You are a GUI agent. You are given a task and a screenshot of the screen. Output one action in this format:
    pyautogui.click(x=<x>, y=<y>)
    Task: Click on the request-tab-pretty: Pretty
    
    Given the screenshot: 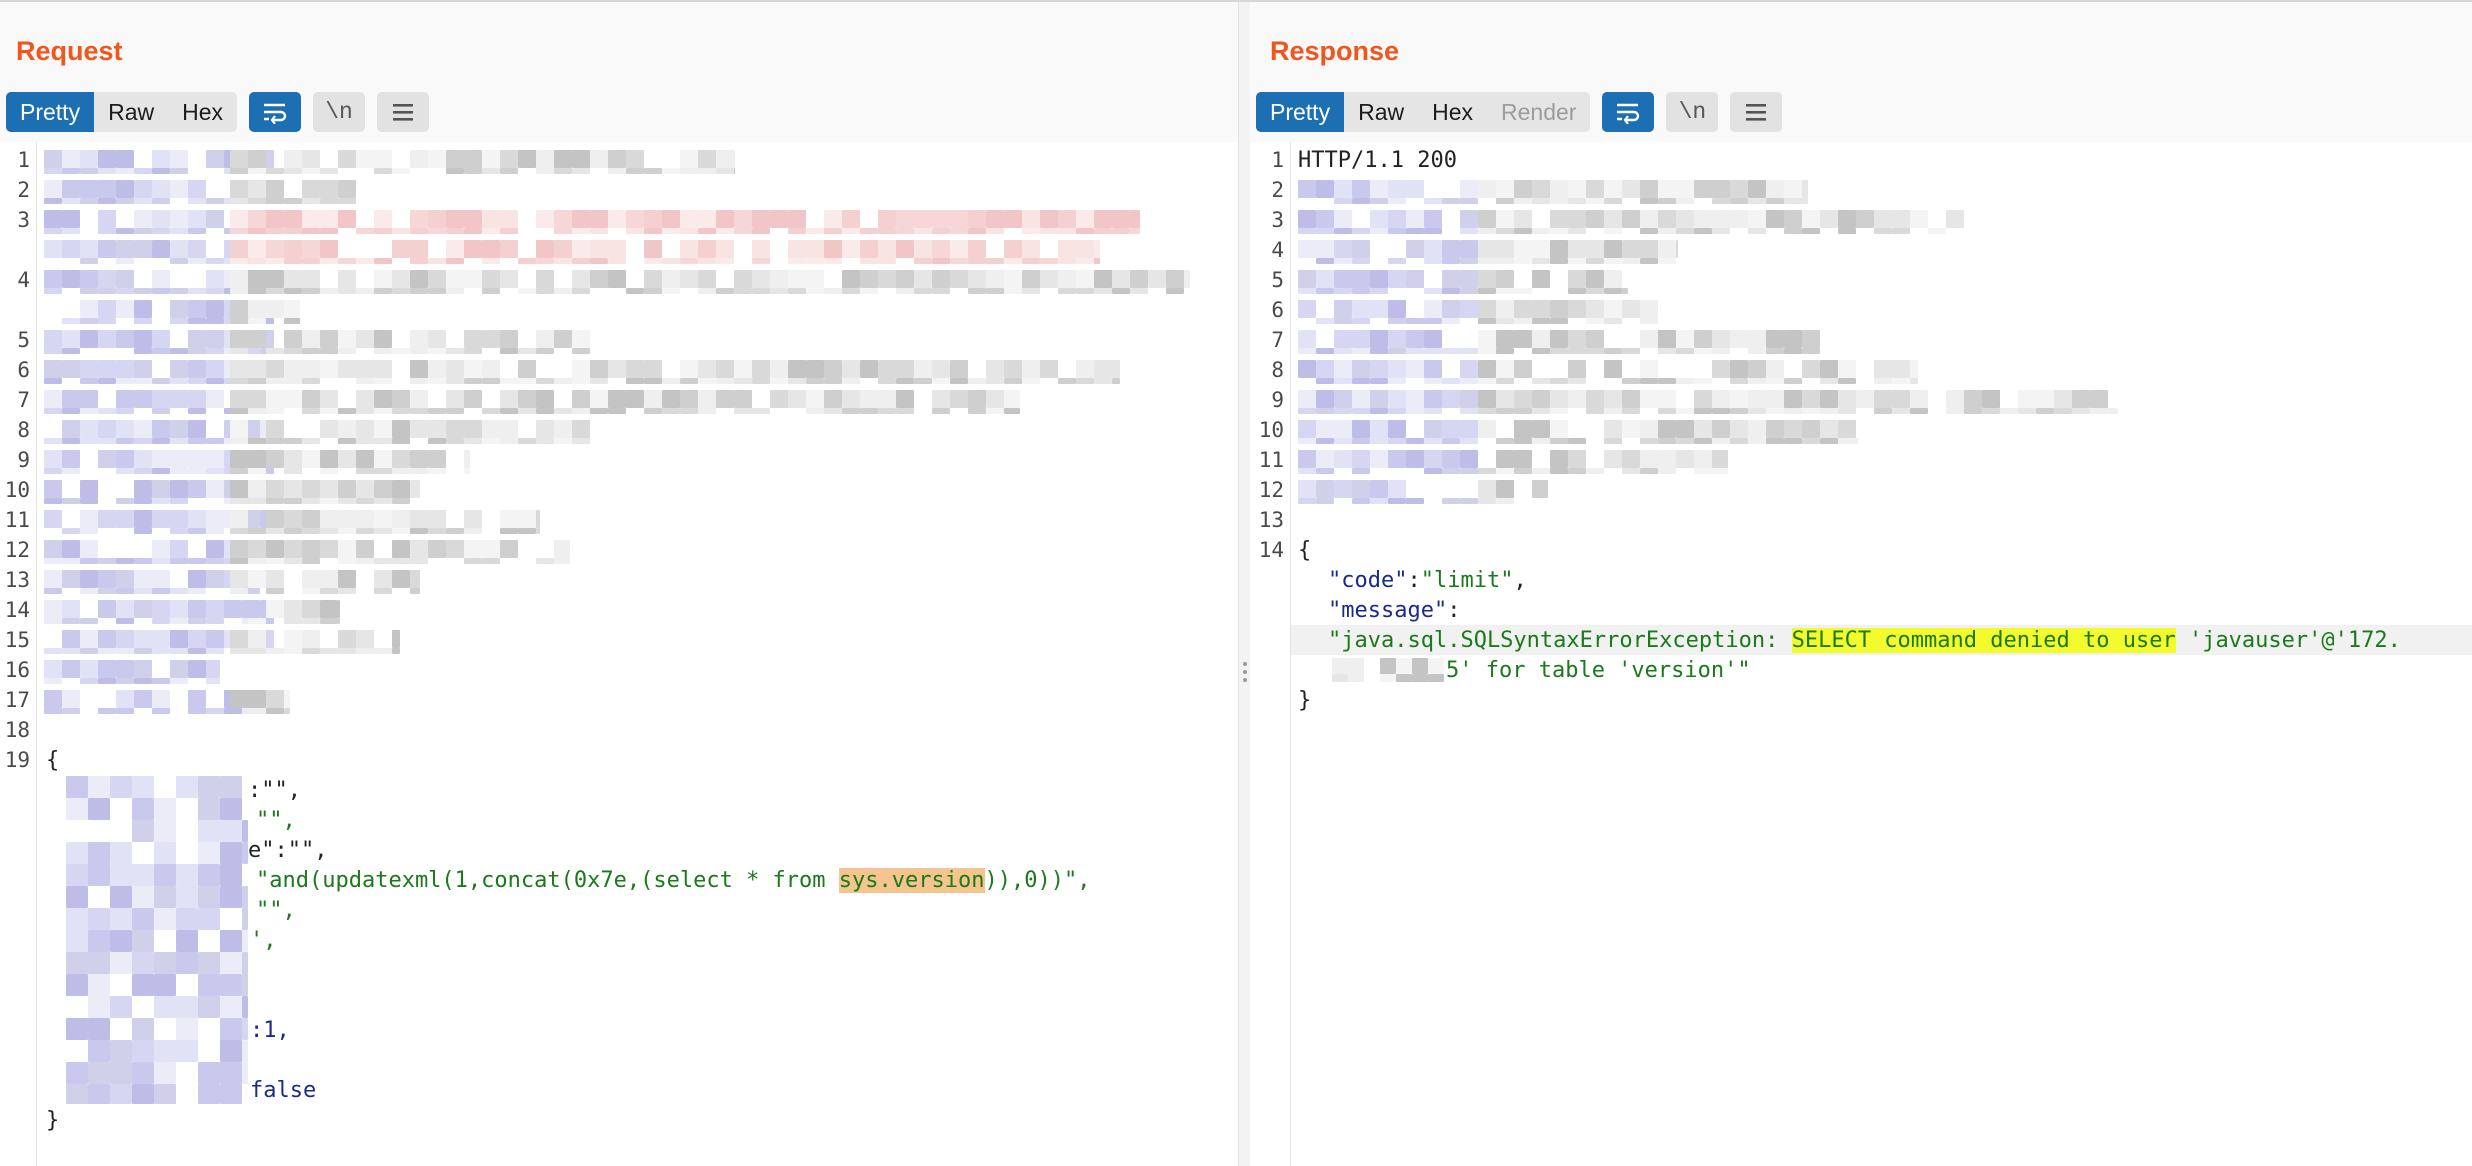 What is the action you would take?
    pyautogui.click(x=50, y=112)
    